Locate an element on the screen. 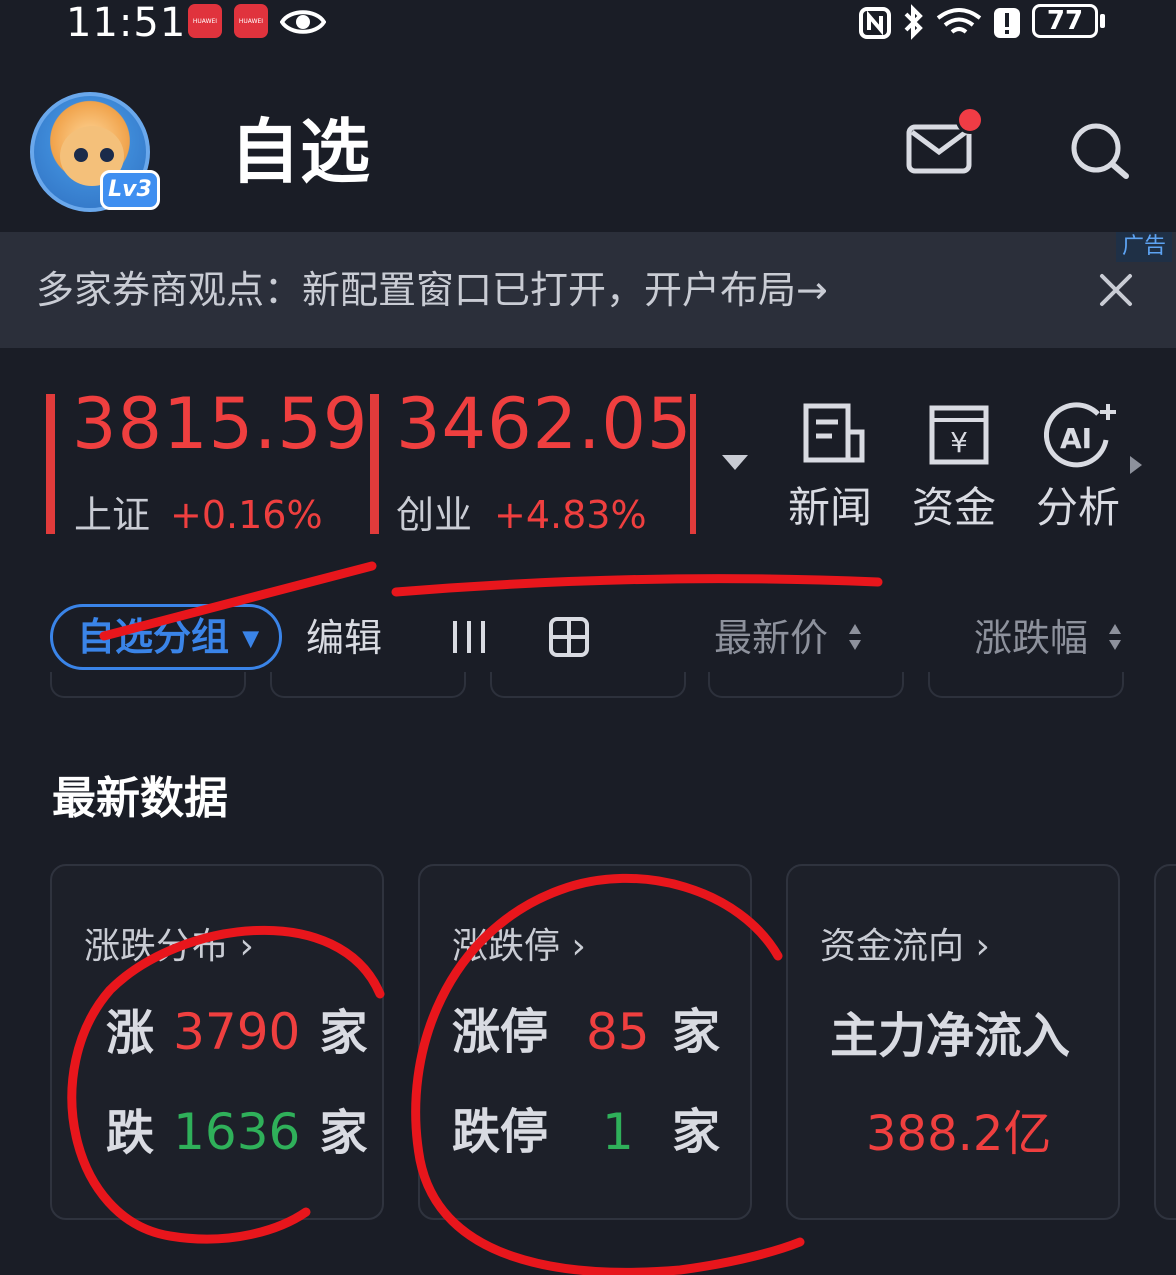 Image resolution: width=1176 pixels, height=1275 pixels. index-change-chinext: +4.83% is located at coordinates (570, 515).